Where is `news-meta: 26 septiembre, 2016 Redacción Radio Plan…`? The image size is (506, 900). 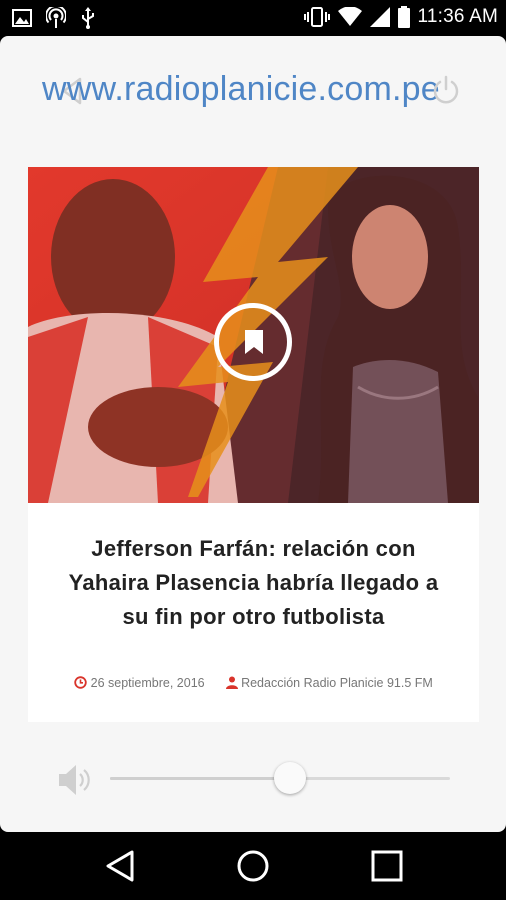 news-meta: 26 septiembre, 2016 Redacción Radio Plan… is located at coordinates (253, 683).